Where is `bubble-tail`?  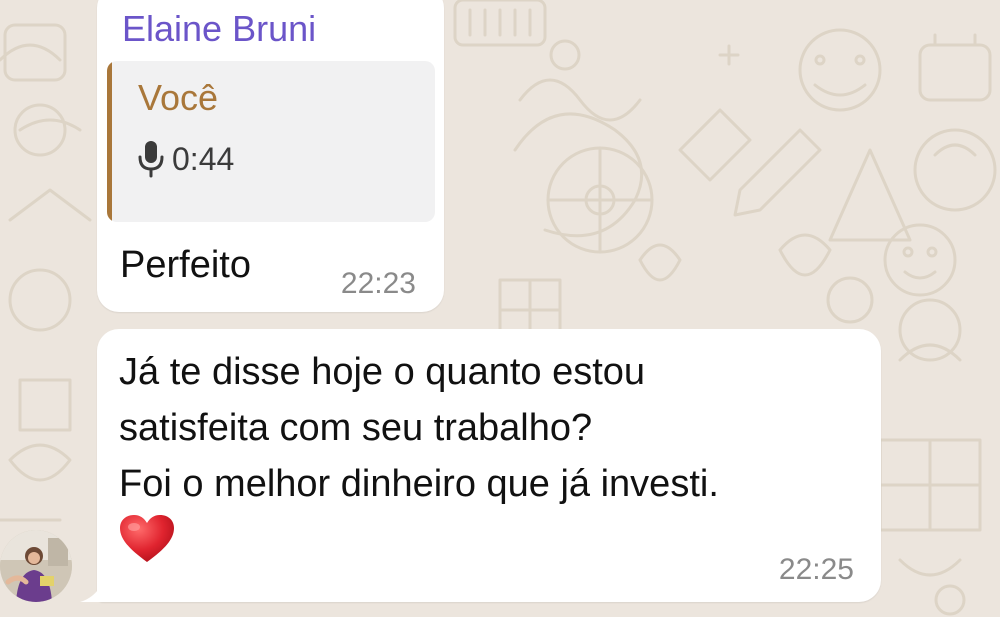
bubble-tail is located at coordinates (95, 593).